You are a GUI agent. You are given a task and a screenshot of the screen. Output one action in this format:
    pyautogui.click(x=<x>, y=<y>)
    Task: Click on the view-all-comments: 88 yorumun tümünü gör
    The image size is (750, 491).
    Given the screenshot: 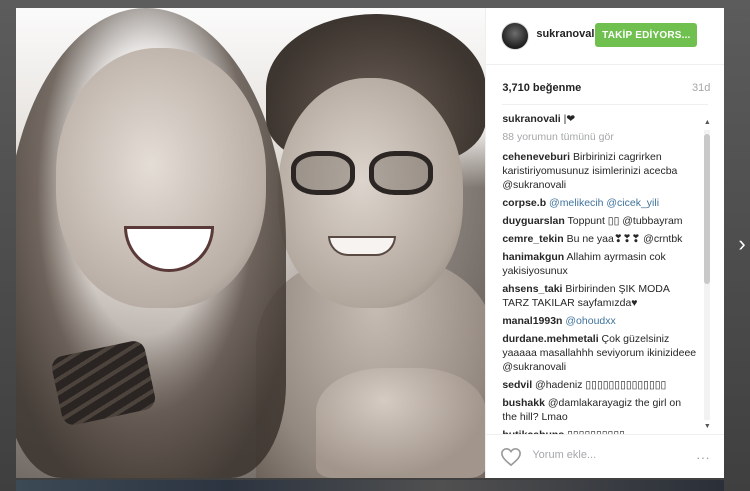 What is the action you would take?
    pyautogui.click(x=600, y=137)
    